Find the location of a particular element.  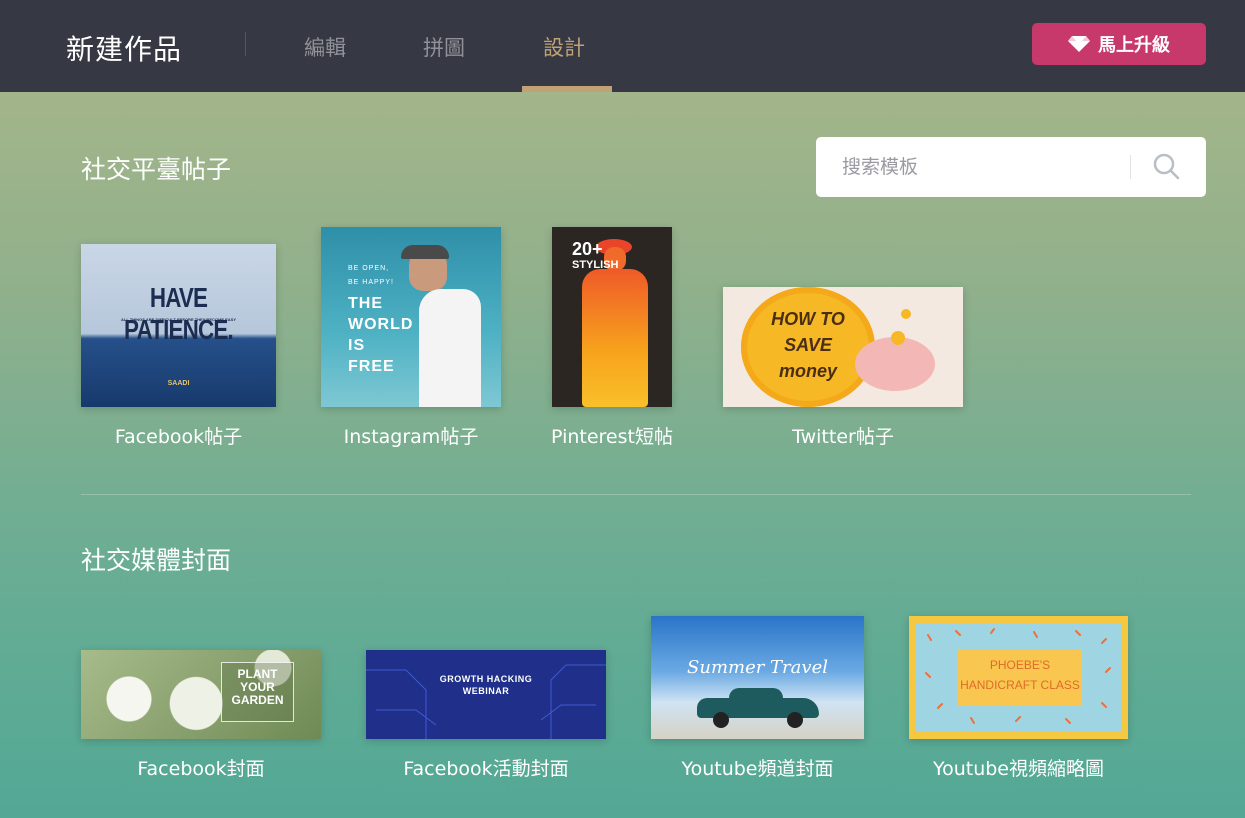

thumb-line-1: PLANT is located at coordinates (257, 674).